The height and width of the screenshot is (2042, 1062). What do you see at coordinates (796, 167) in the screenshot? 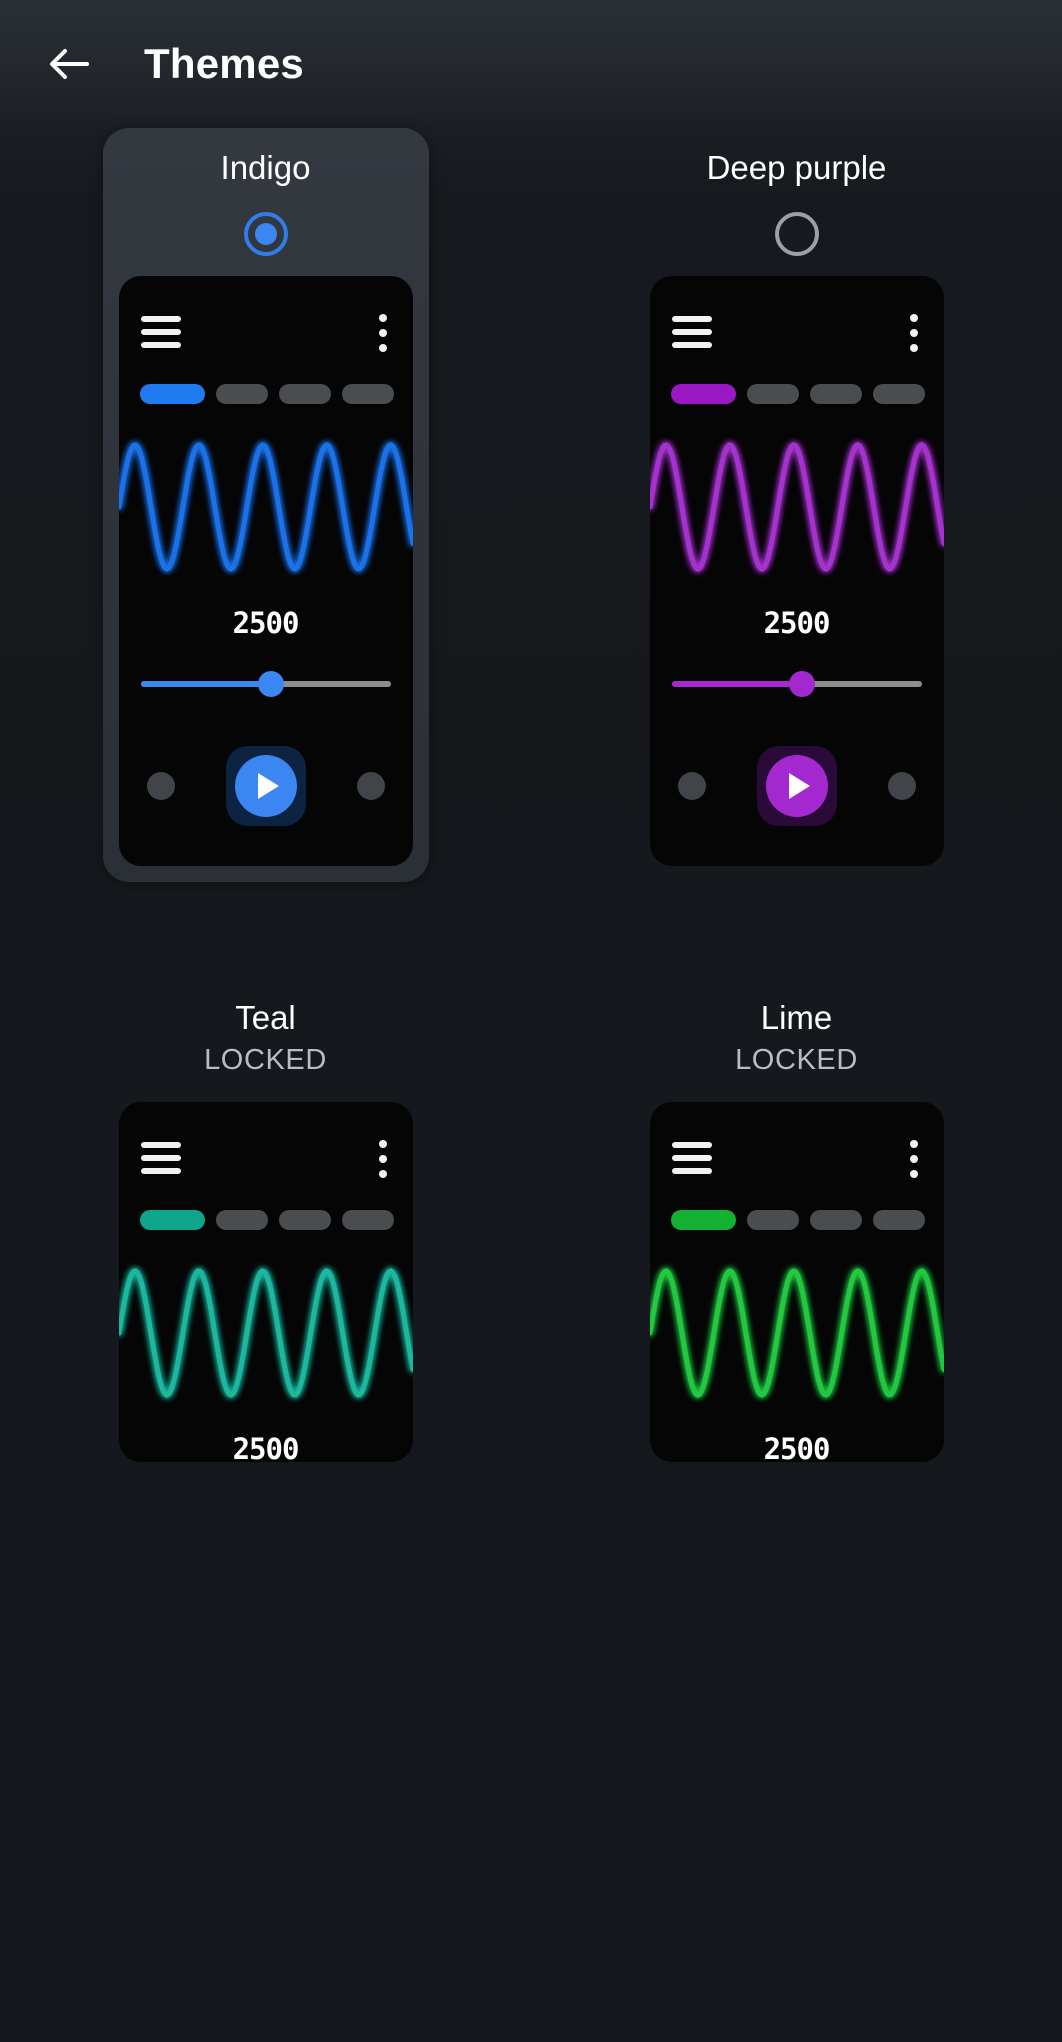
I see `theme-name-label: Deep purple` at bounding box center [796, 167].